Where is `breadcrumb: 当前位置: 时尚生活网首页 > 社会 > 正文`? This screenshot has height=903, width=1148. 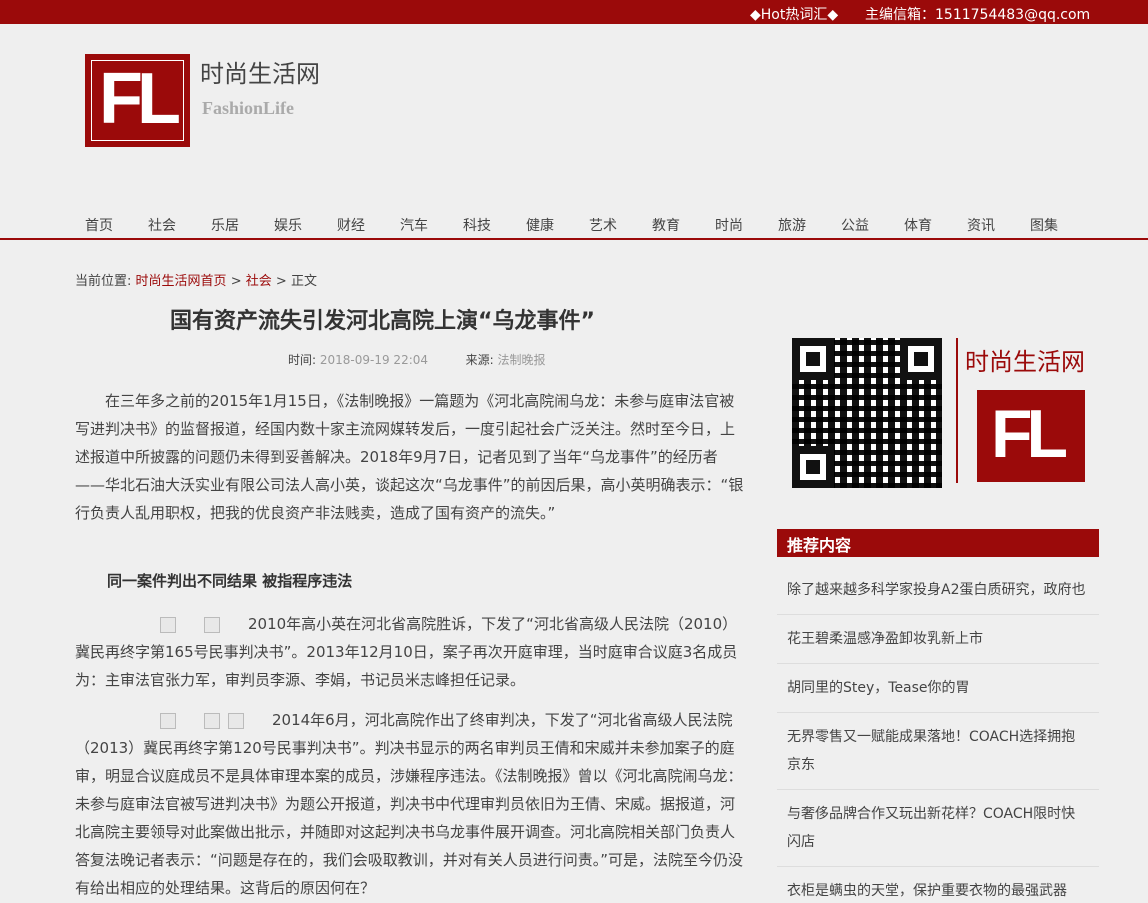 breadcrumb: 当前位置: 时尚生活网首页 > 社会 > 正文 is located at coordinates (196, 279).